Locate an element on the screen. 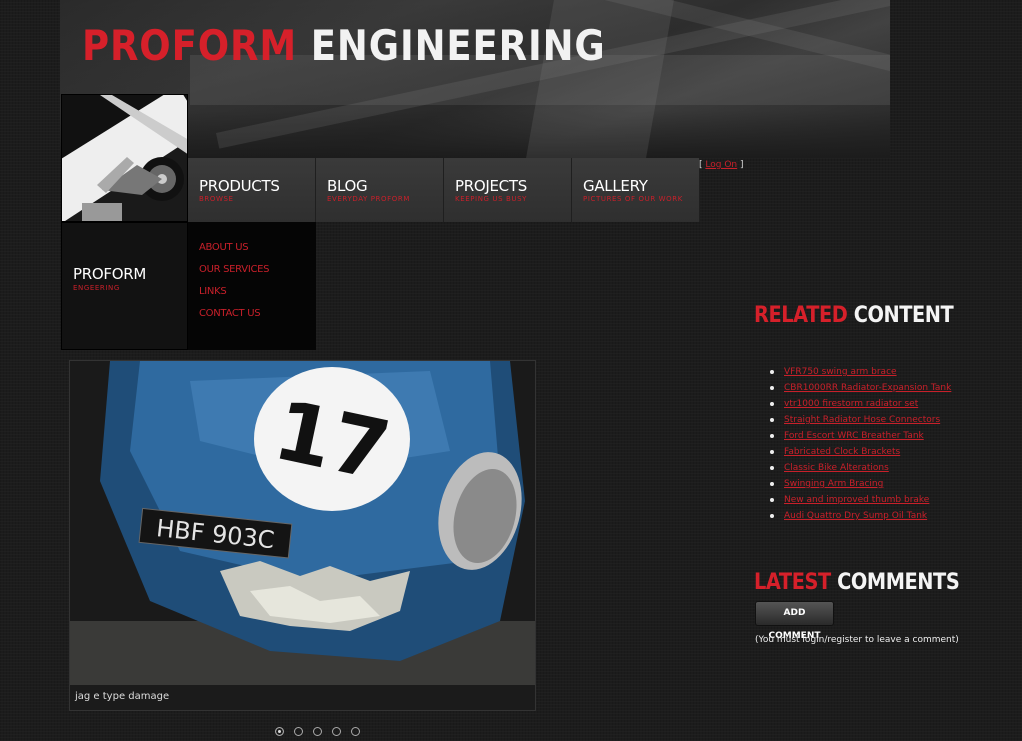  slide-caption: jag e type damage is located at coordinates (302, 697).